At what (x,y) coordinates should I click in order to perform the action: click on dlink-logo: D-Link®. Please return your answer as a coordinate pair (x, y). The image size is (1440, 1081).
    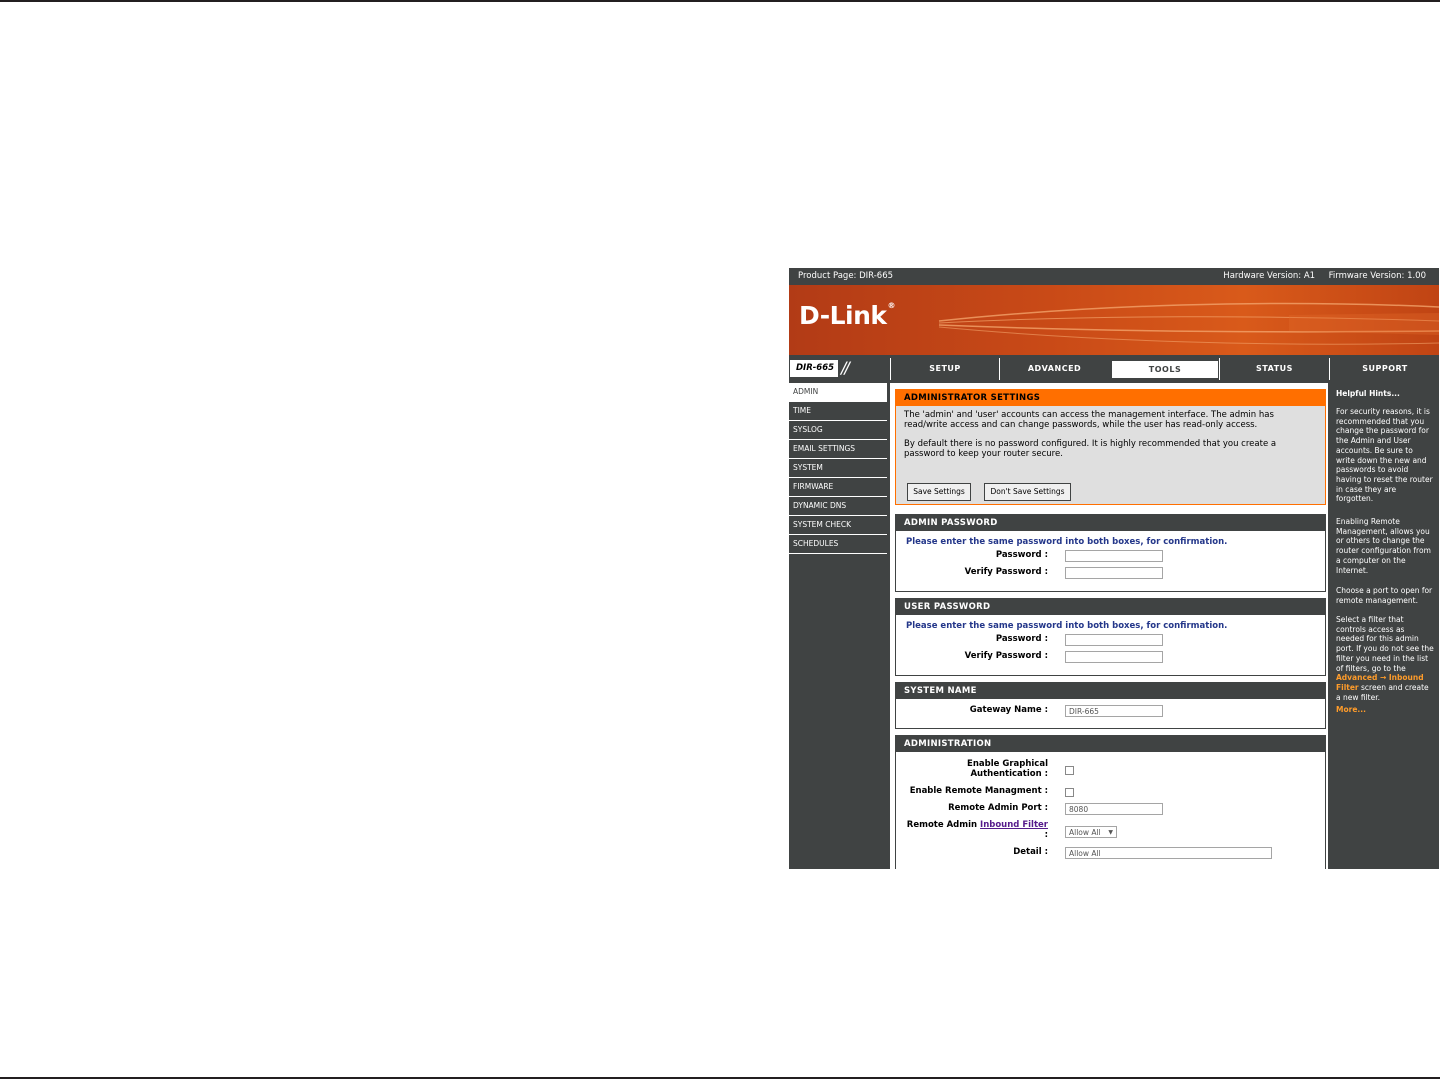
    Looking at the image, I should click on (847, 315).